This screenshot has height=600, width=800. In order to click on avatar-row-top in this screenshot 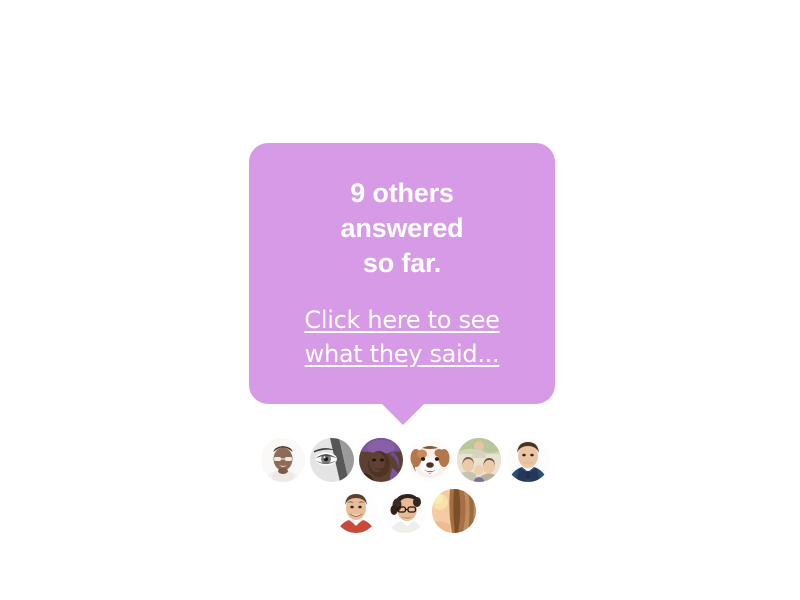, I will do `click(405, 460)`.